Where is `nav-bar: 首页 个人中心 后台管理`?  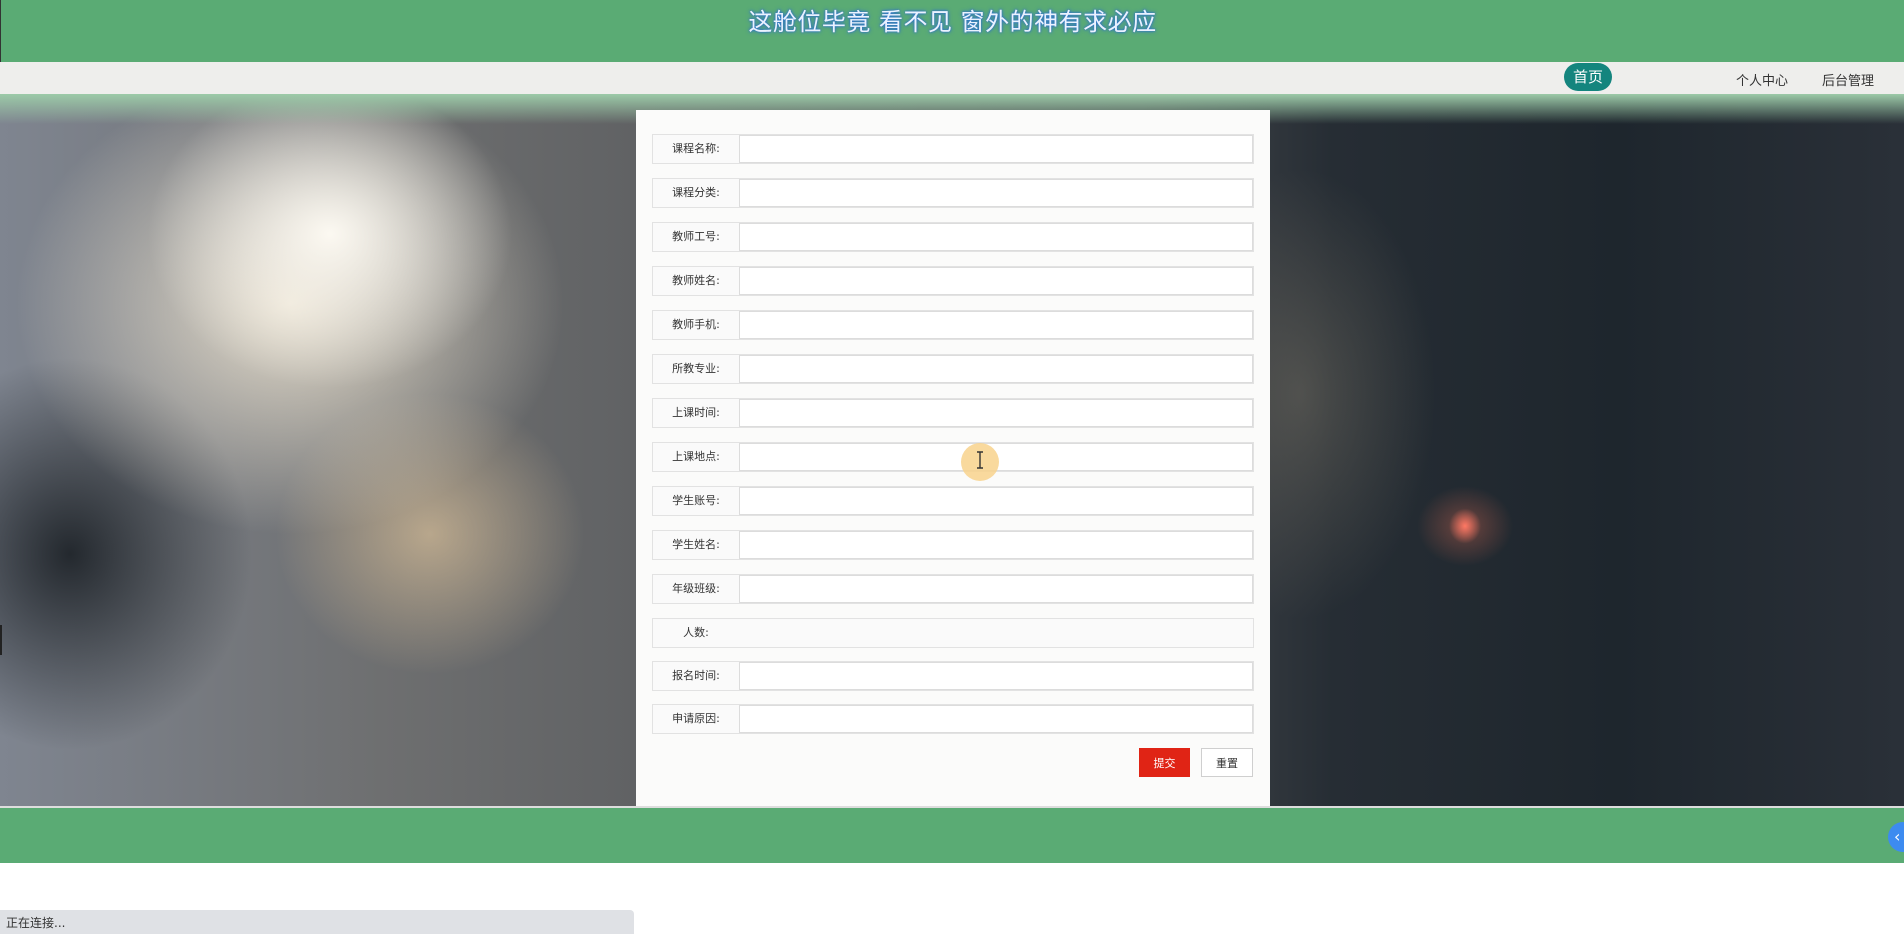
nav-bar: 首页 个人中心 后台管理 is located at coordinates (952, 78).